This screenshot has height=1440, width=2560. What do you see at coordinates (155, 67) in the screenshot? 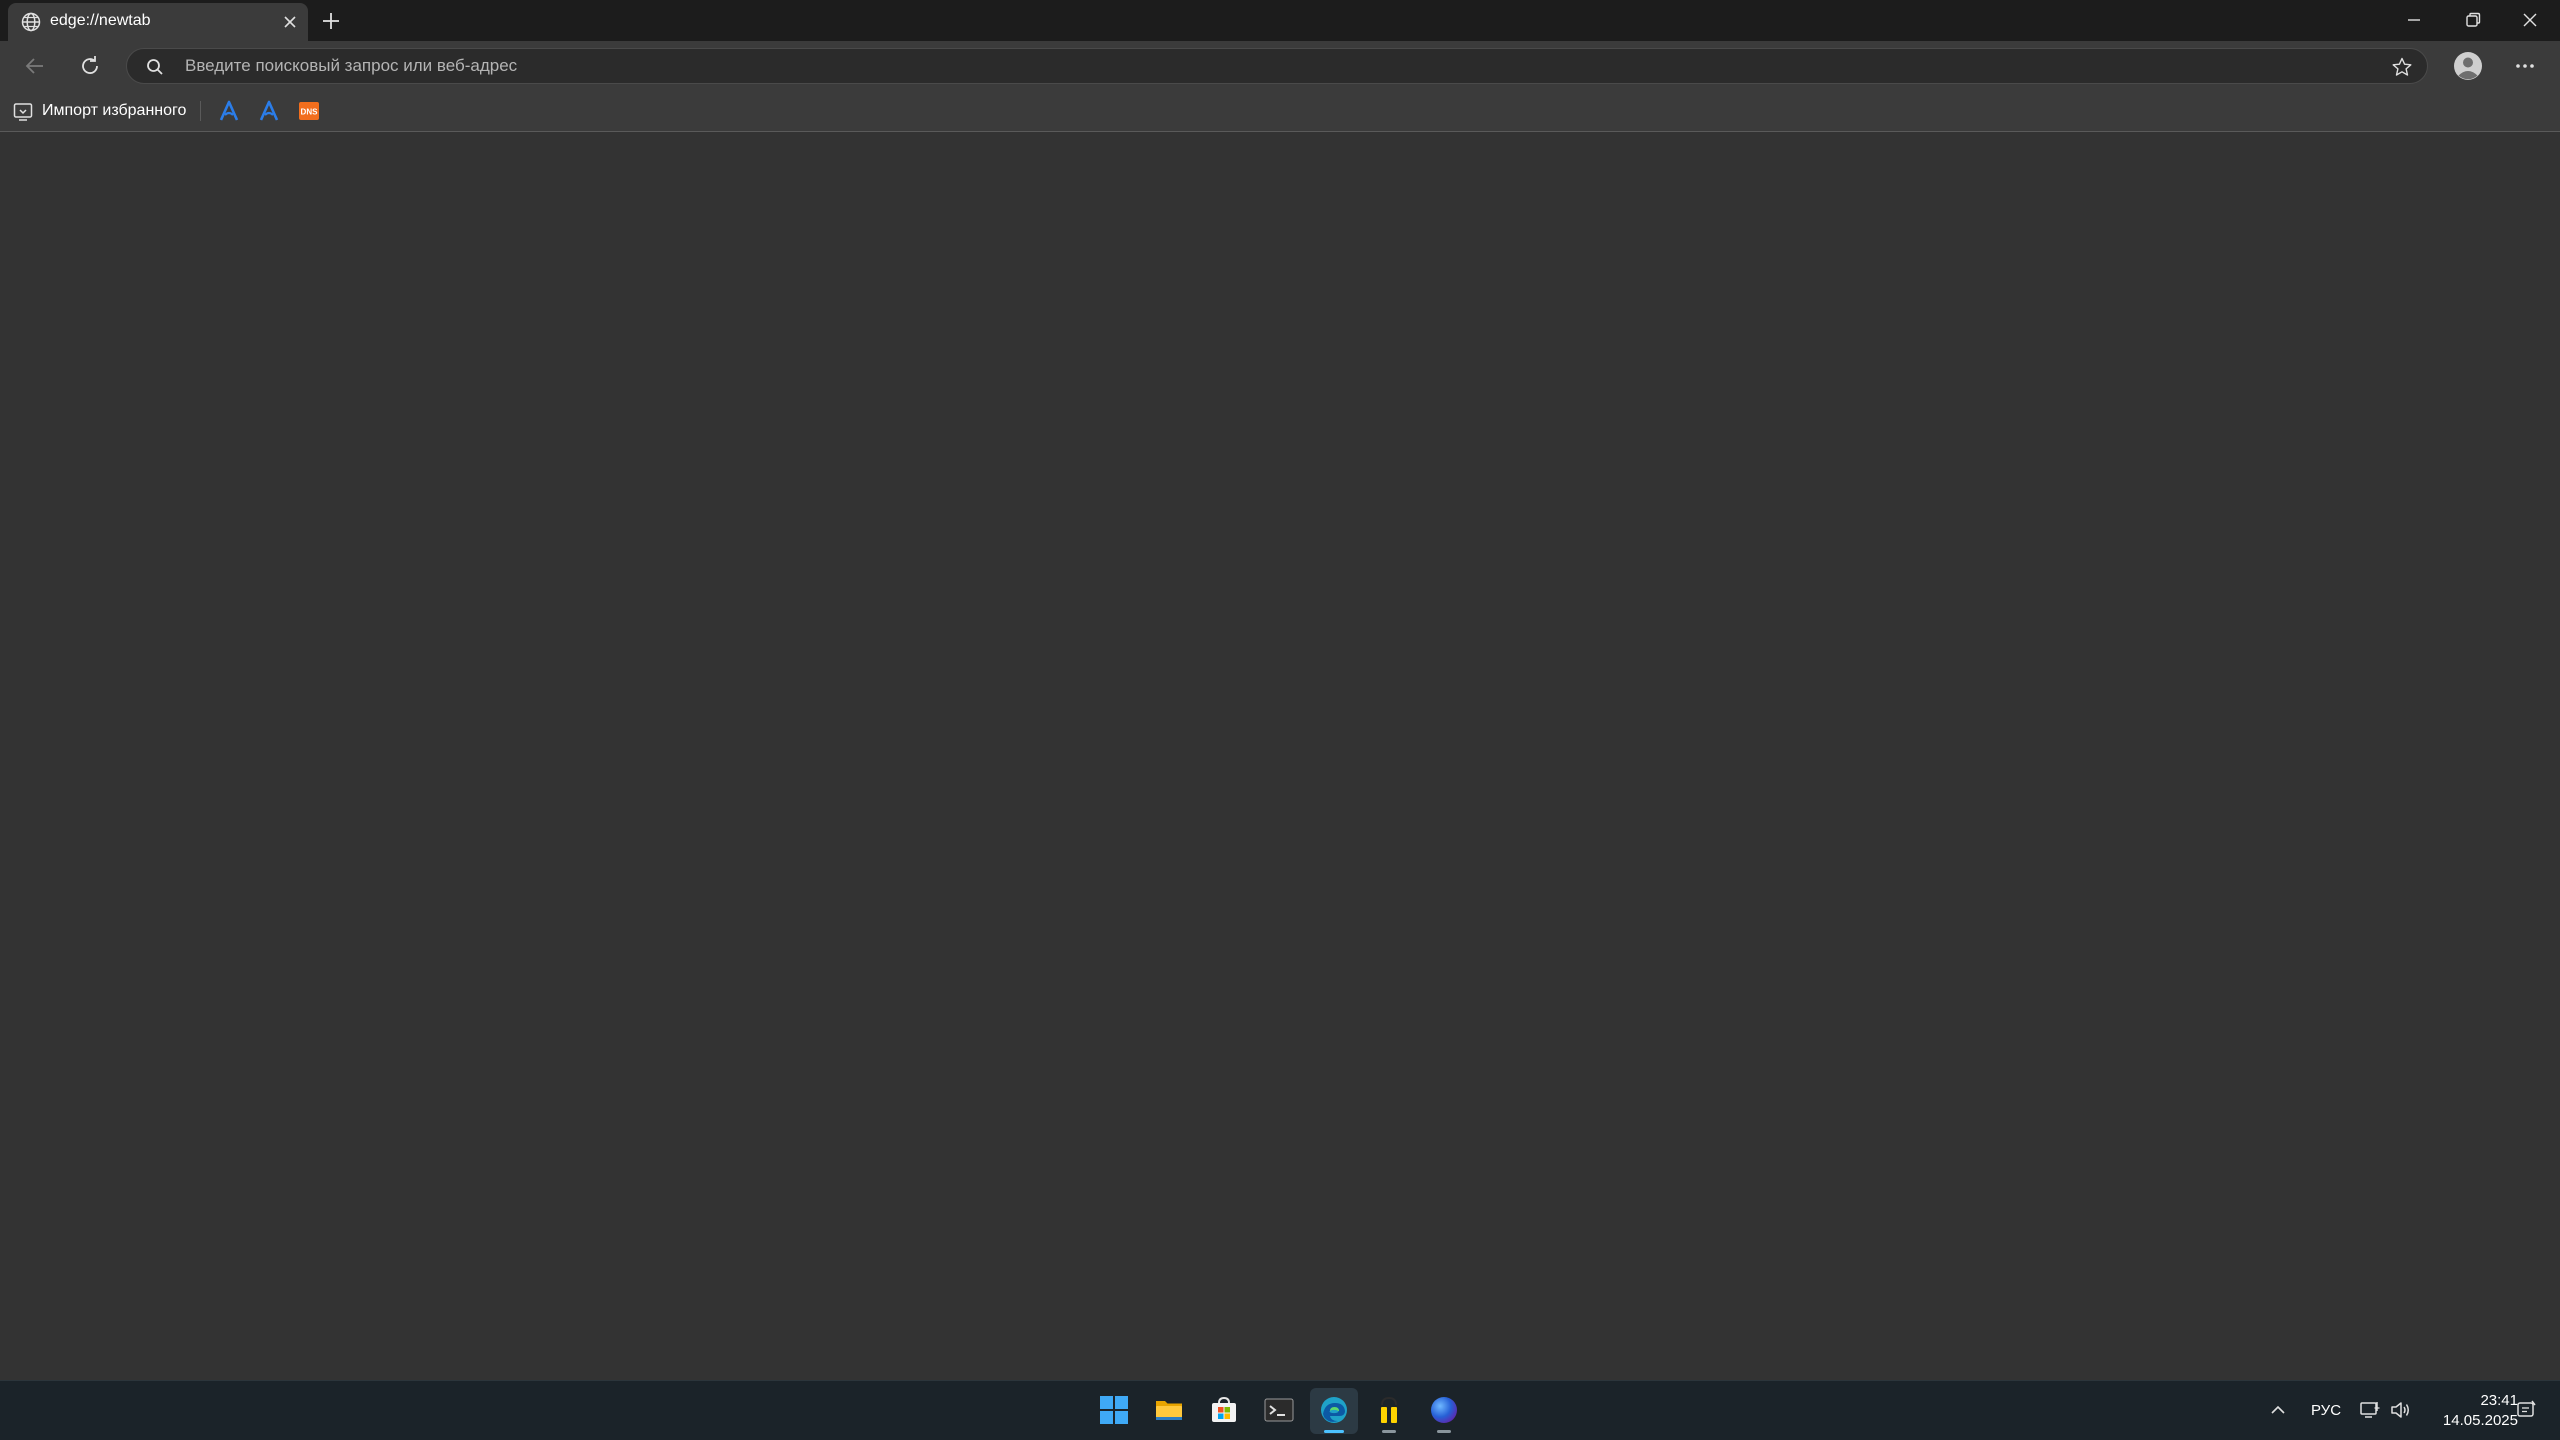
I see `search-icon` at bounding box center [155, 67].